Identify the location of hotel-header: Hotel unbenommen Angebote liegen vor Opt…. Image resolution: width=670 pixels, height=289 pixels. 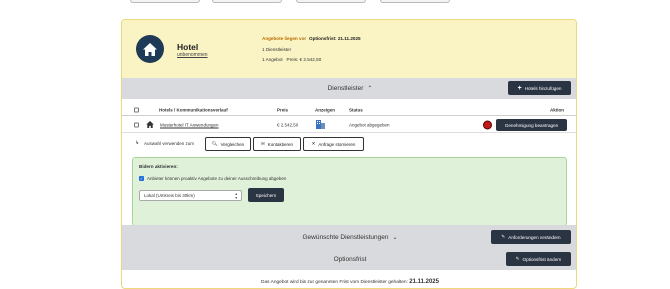
(349, 49).